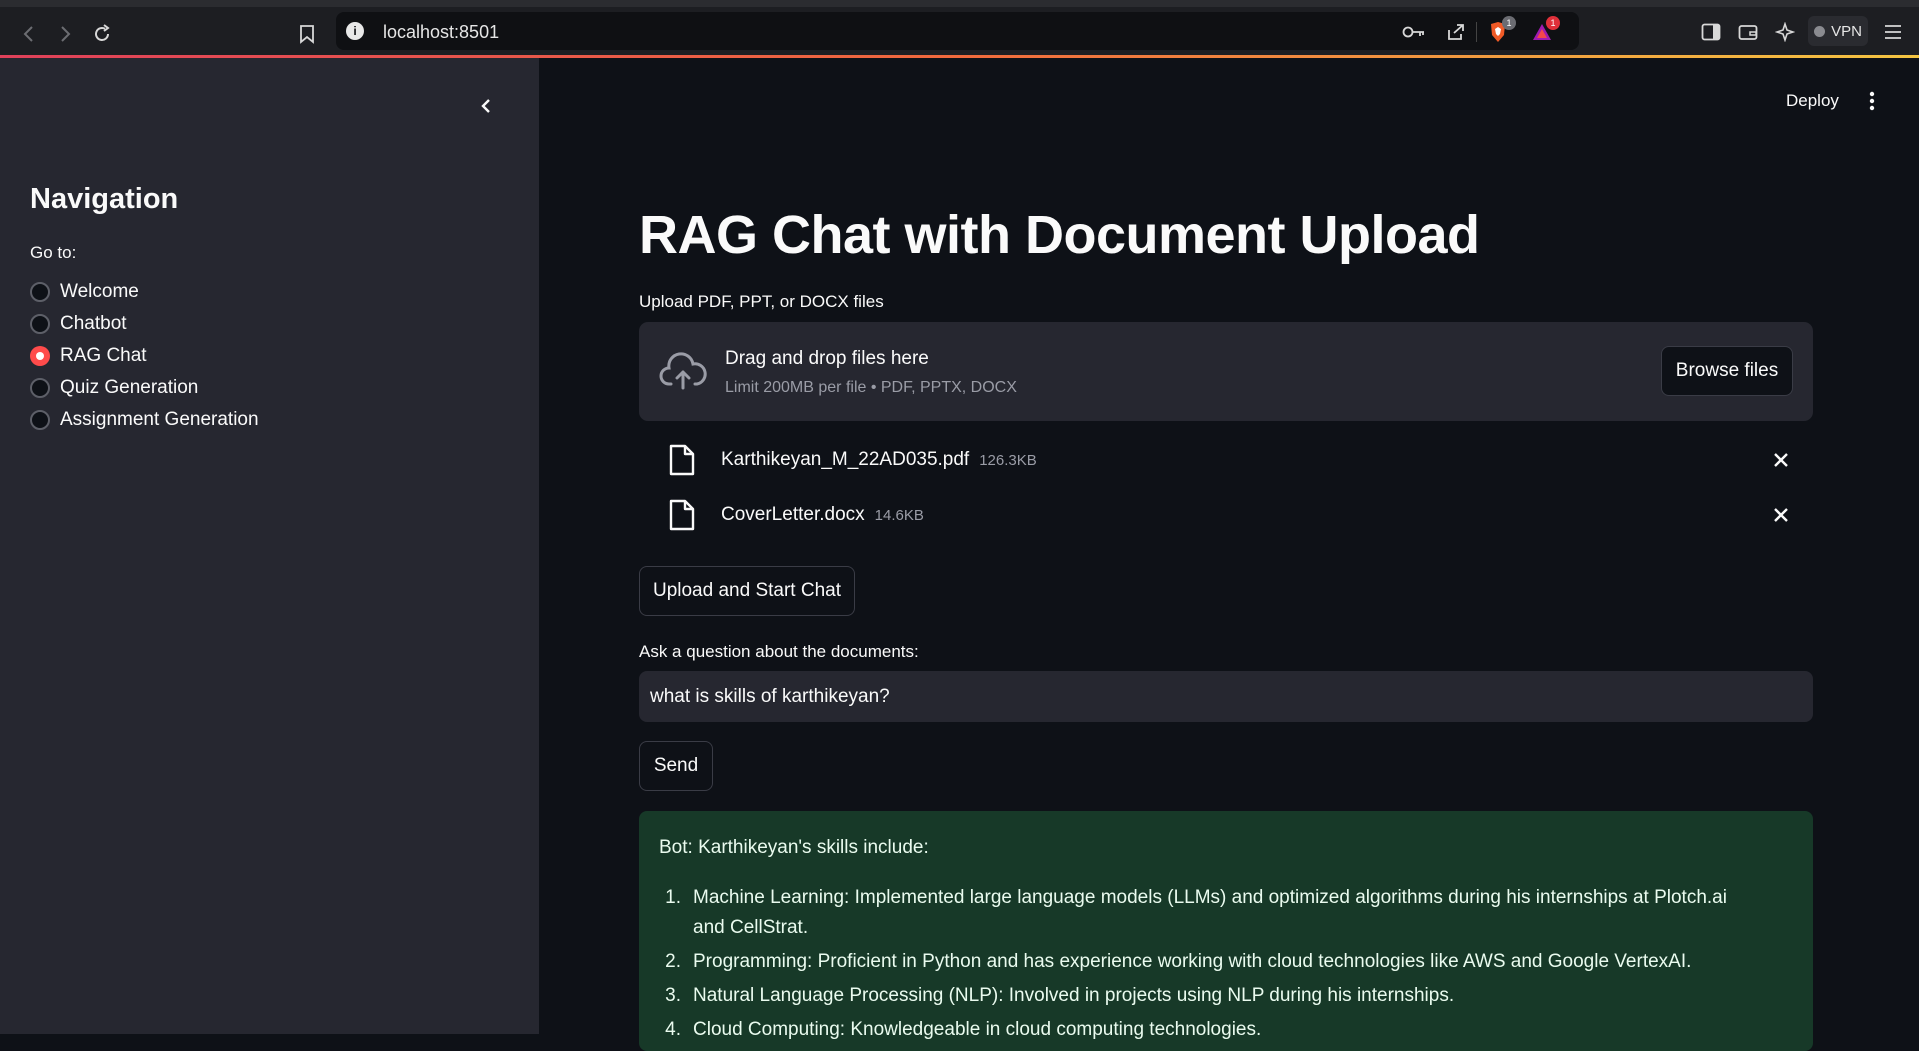 This screenshot has width=1919, height=1051. What do you see at coordinates (103, 355) in the screenshot?
I see `nav-option-label: RAG Chat` at bounding box center [103, 355].